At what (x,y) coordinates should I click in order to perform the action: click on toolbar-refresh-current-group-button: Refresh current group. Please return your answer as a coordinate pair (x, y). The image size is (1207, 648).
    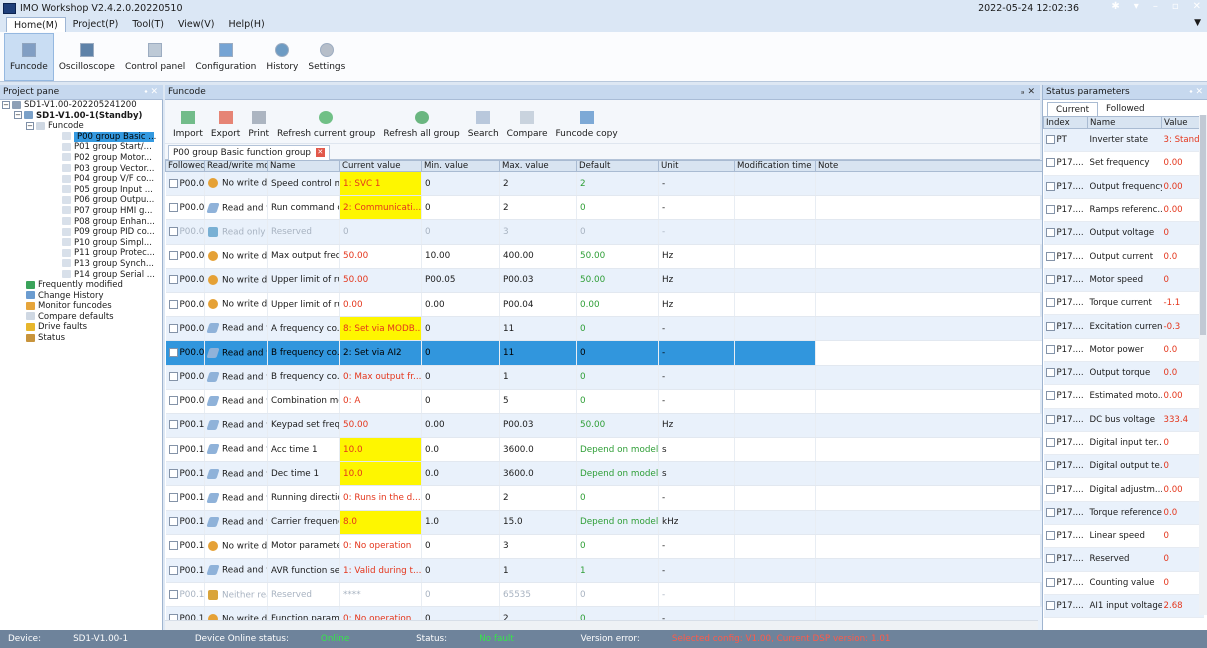
    Looking at the image, I should click on (326, 122).